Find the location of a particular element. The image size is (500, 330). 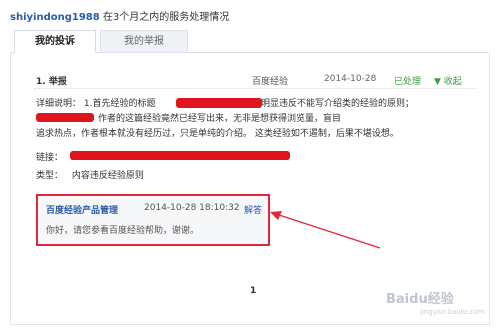

page-header: shiyindong1988 在3个月之内的服务处理情况 is located at coordinates (119, 15).